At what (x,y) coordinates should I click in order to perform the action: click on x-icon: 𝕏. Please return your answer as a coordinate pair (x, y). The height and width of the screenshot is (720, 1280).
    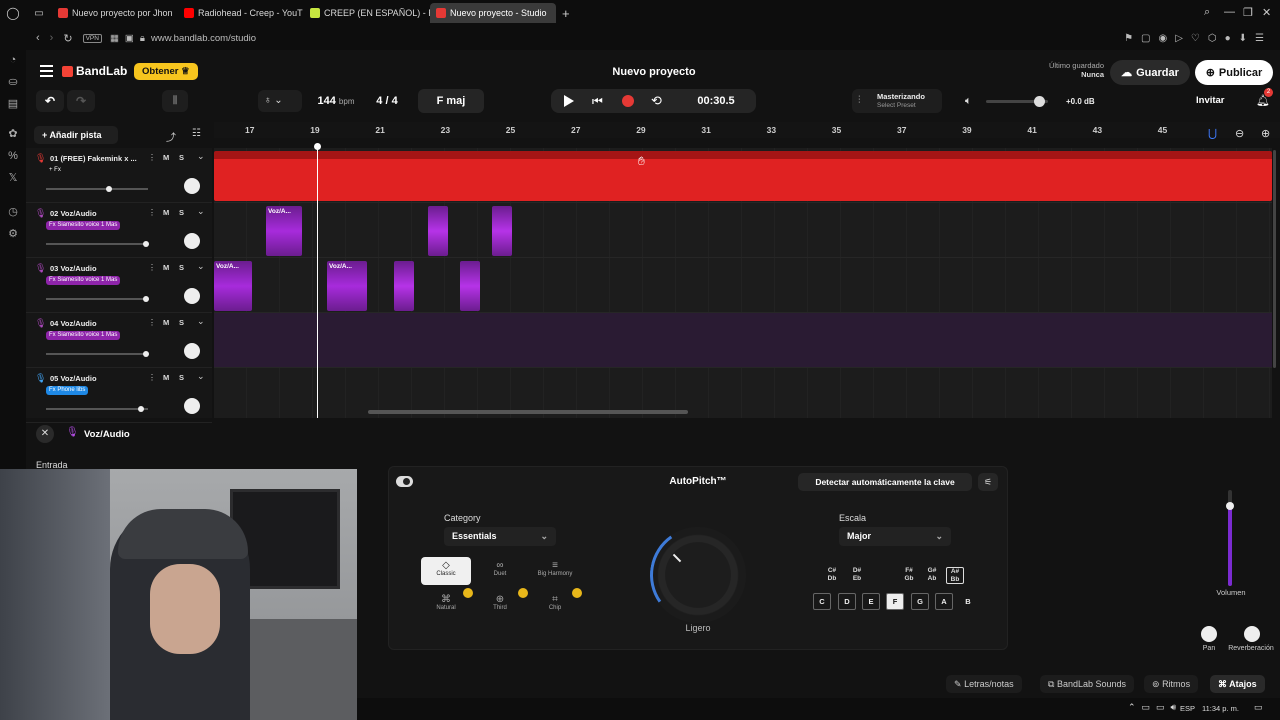
    Looking at the image, I should click on (13, 178).